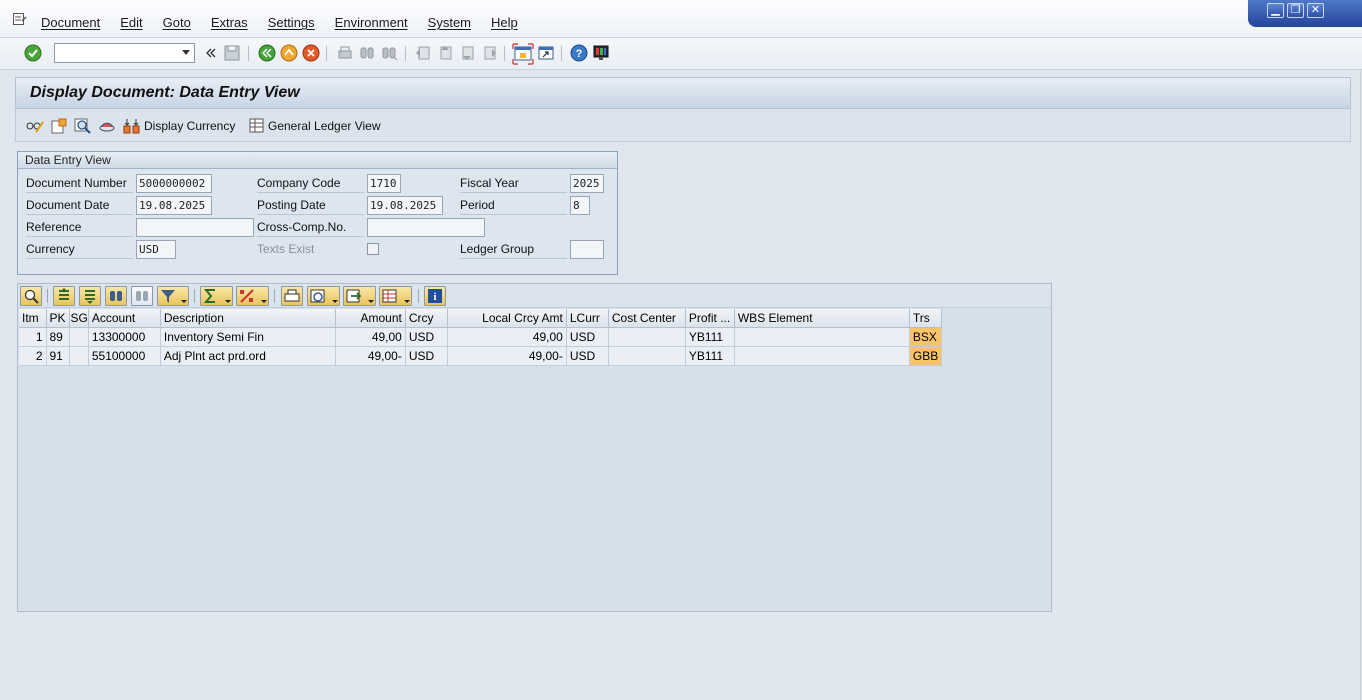 The height and width of the screenshot is (700, 1362). I want to click on column-header-wbs-element: WBS Element, so click(822, 318).